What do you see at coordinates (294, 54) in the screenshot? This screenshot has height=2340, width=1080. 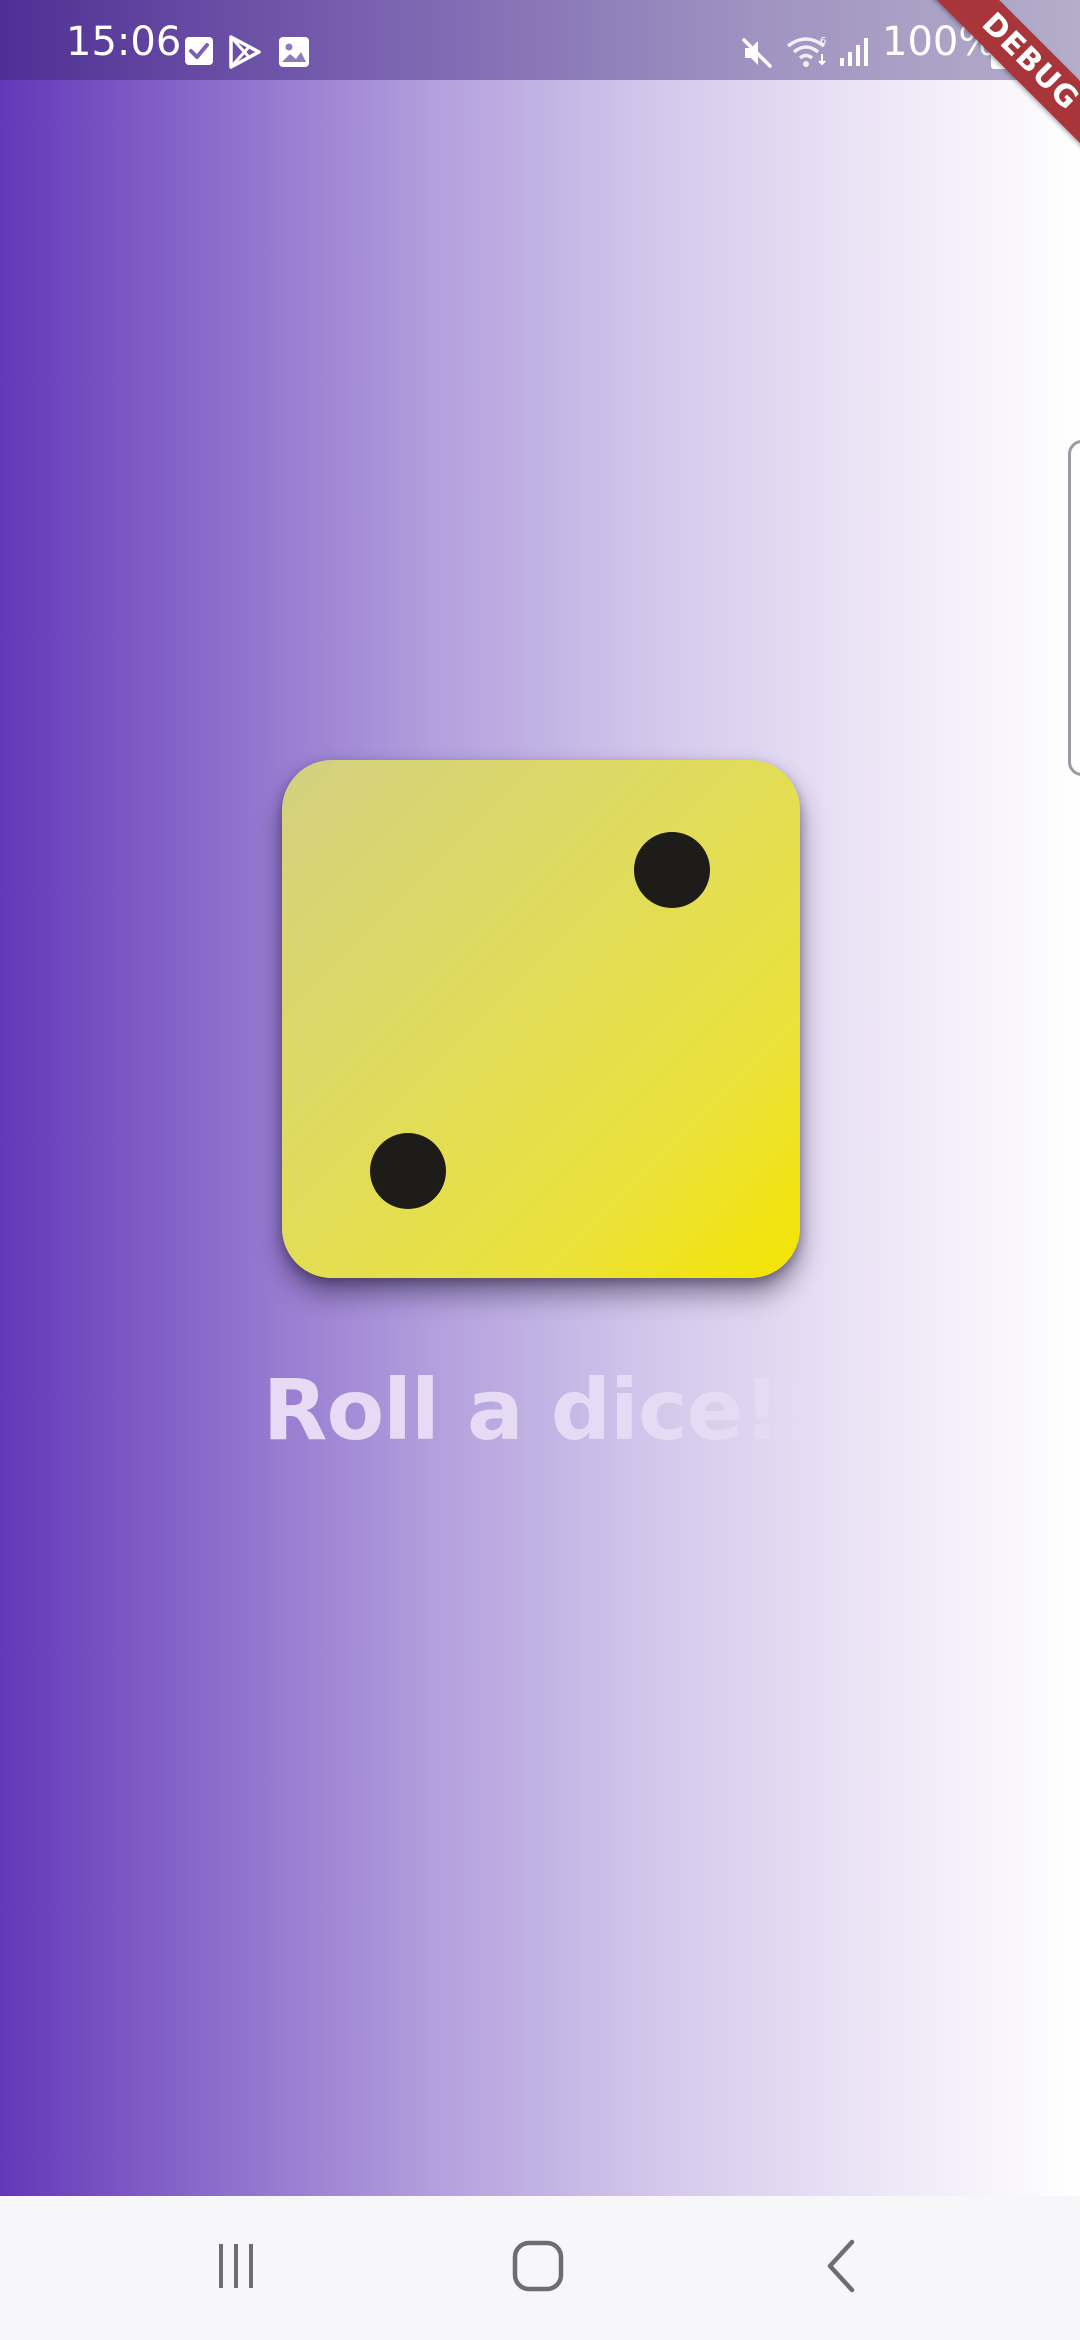 I see `image-icon` at bounding box center [294, 54].